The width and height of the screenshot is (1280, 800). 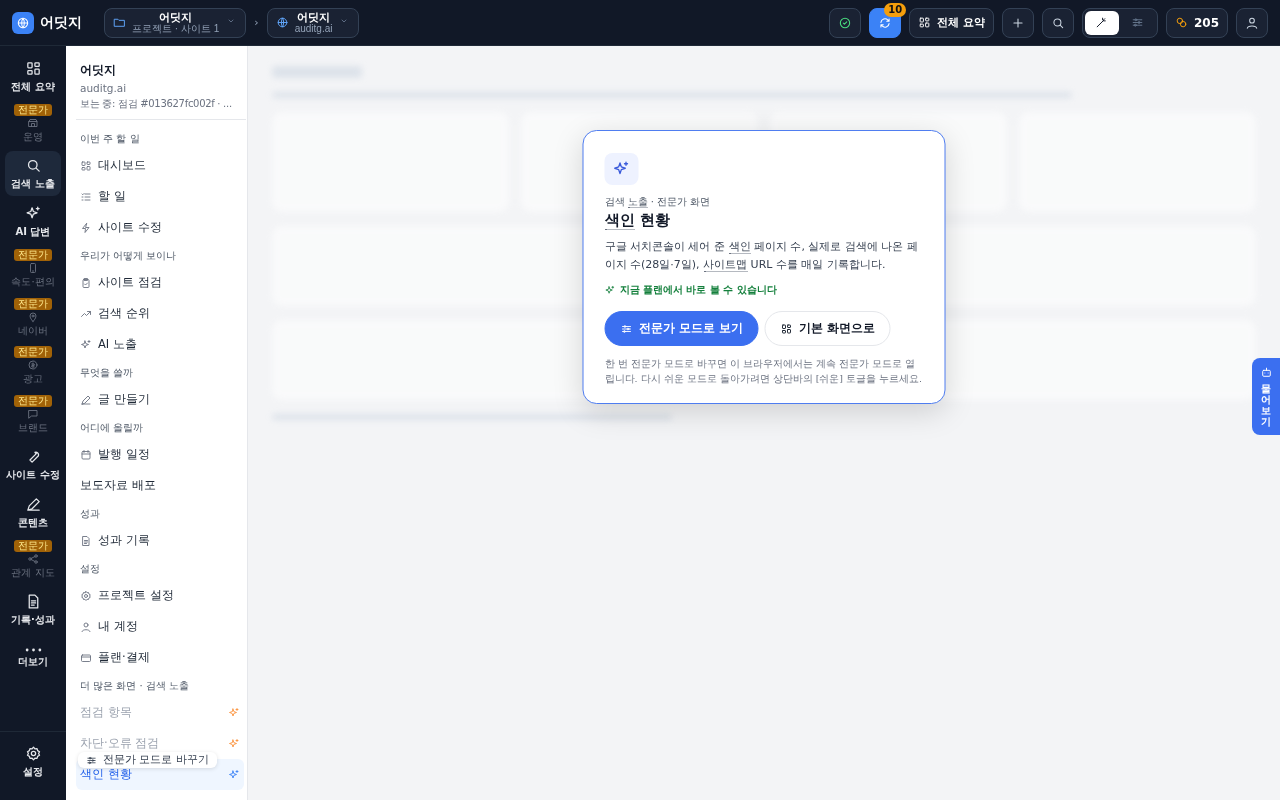 I want to click on sidebar-item: 할 일, so click(x=160, y=196).